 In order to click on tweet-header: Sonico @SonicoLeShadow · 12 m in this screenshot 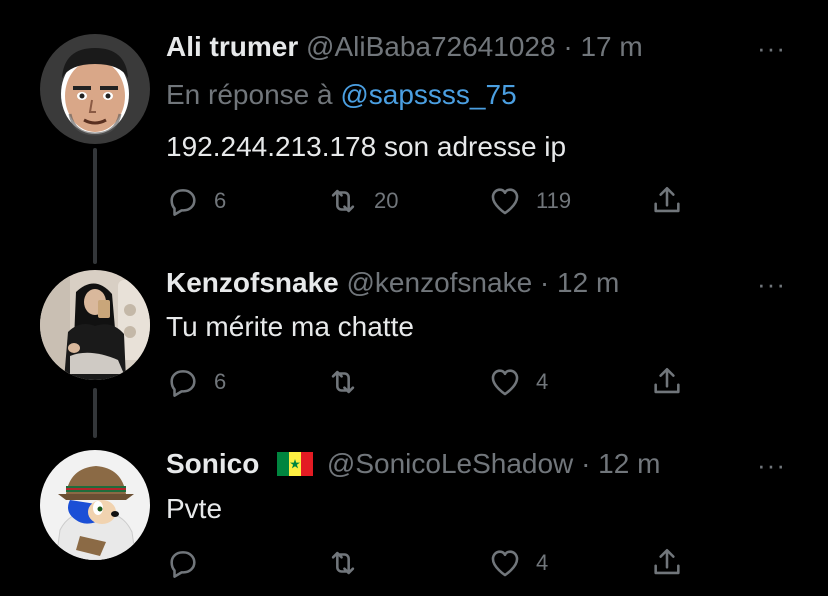, I will do `click(457, 464)`.